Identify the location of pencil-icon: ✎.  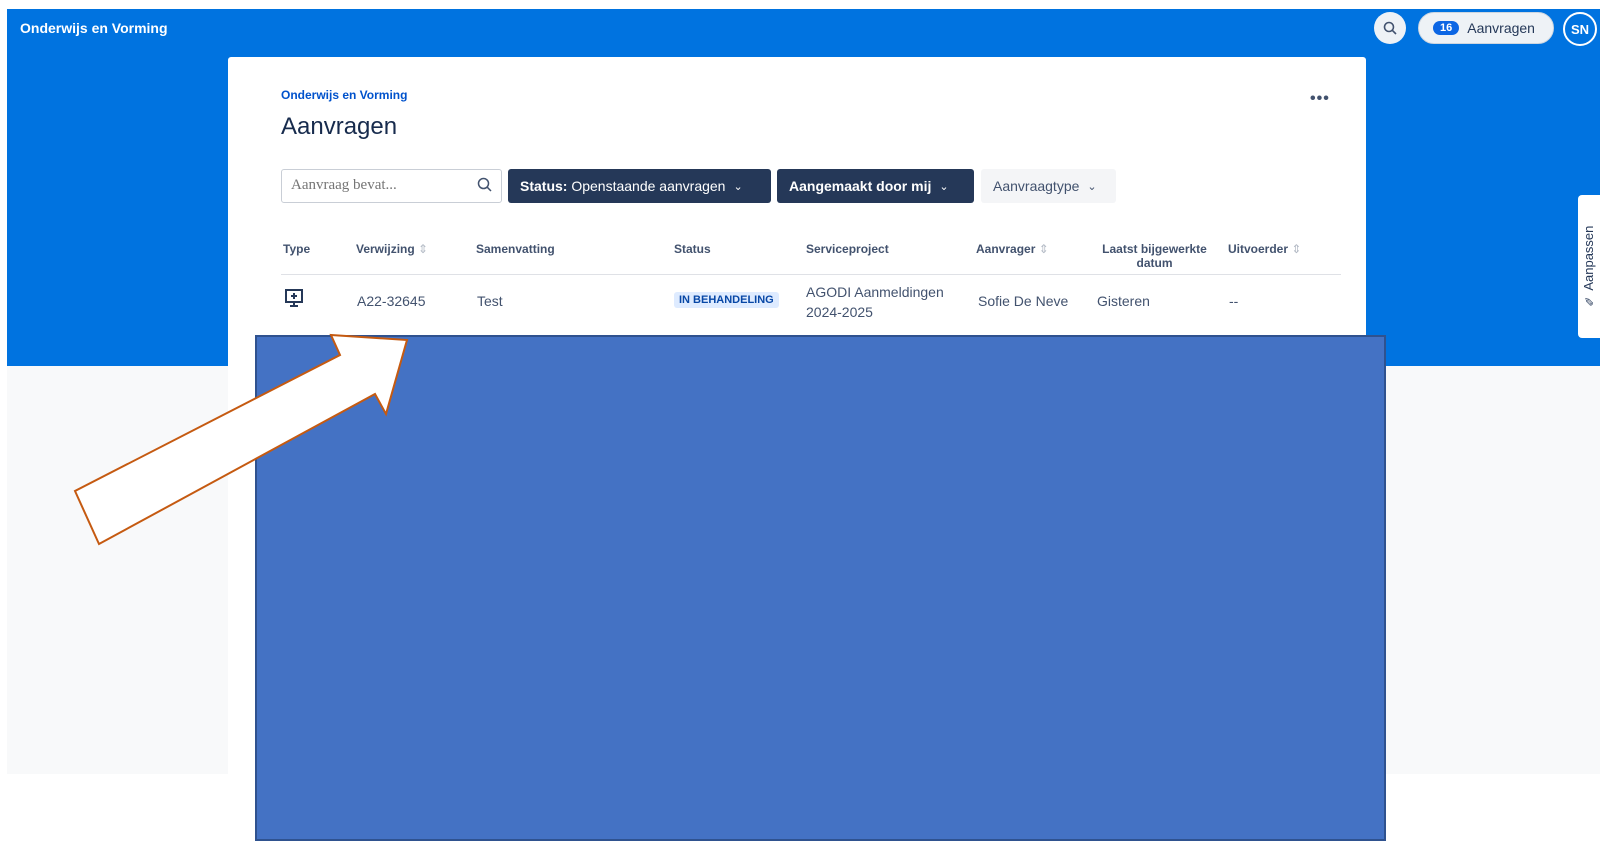
(1589, 299).